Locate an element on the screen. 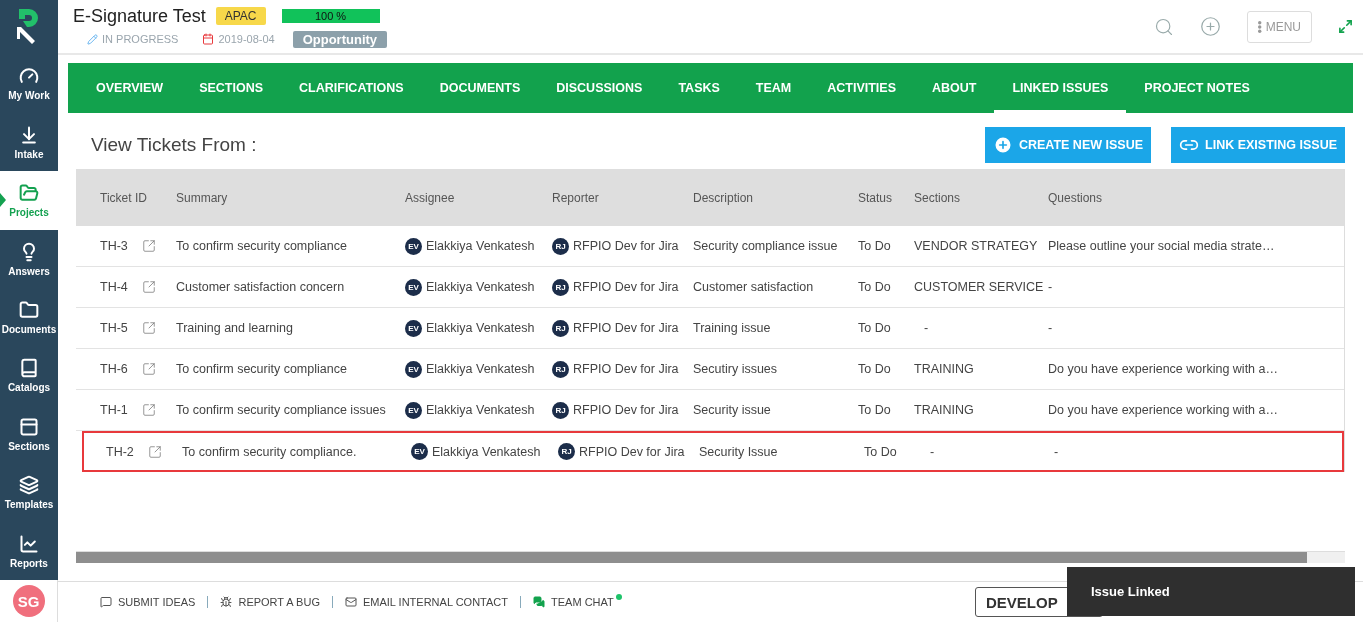 This screenshot has width=1363, height=622. ticket-id: TH-6 is located at coordinates (114, 369).